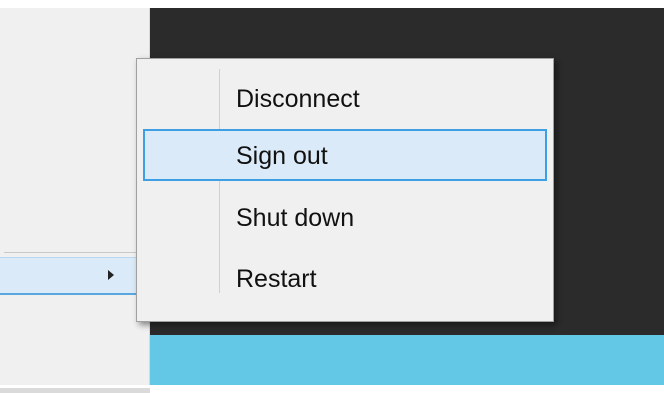 The height and width of the screenshot is (393, 664). Describe the element at coordinates (407, 360) in the screenshot. I see `taskbar-strip` at that location.